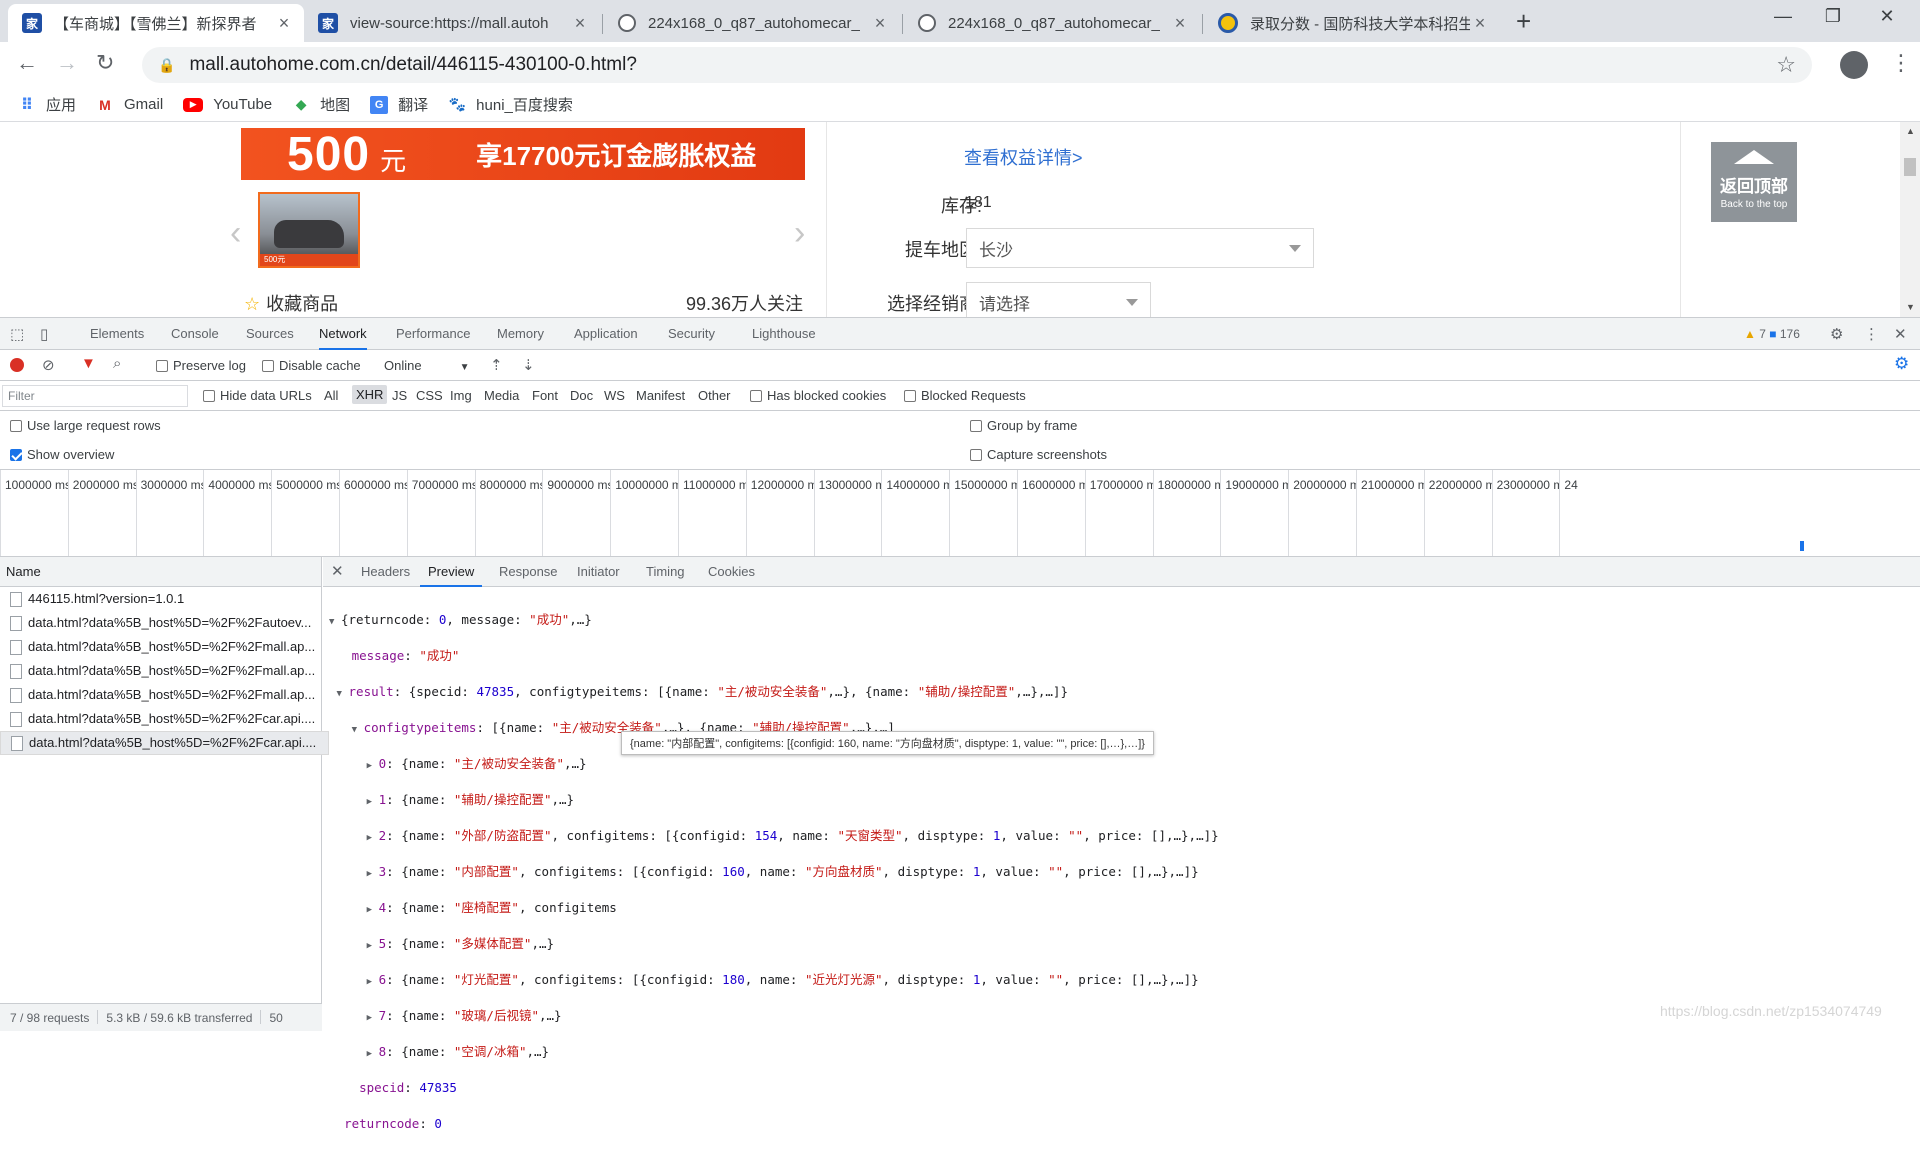 Image resolution: width=1920 pixels, height=1169 pixels. What do you see at coordinates (95, 396) in the screenshot?
I see `filter-input: Filter` at bounding box center [95, 396].